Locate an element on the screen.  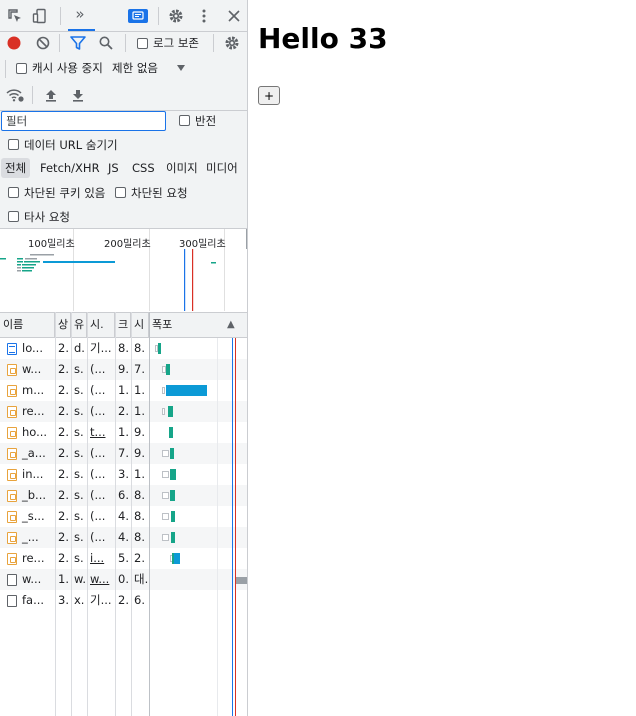
table-row: w... 2. s. (... 9. 7. is located at coordinates (123, 369).